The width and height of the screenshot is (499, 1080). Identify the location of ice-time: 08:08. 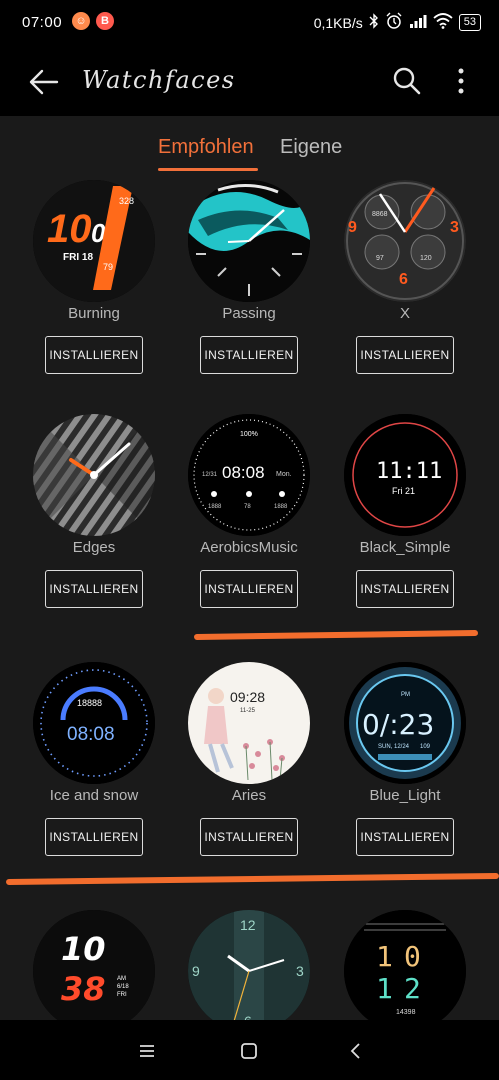
(91, 734).